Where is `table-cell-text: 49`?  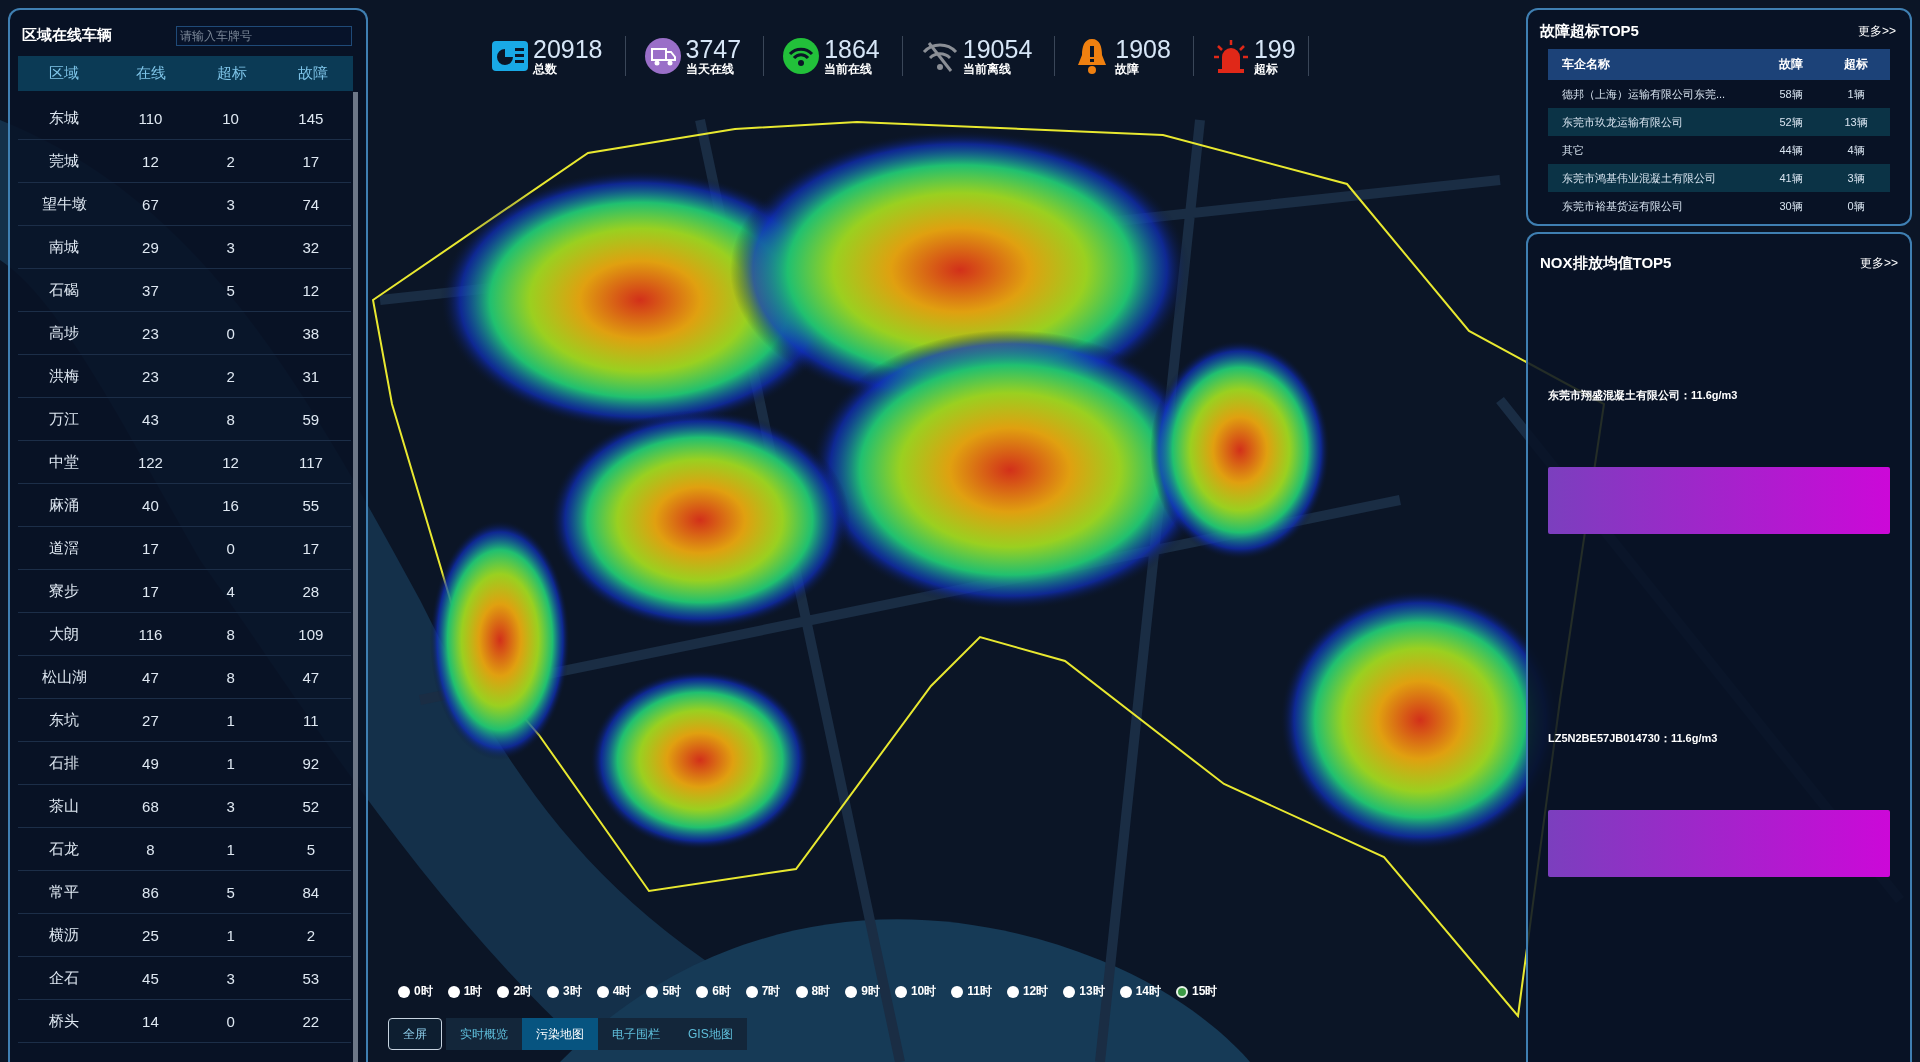
table-cell-text: 49 is located at coordinates (150, 763).